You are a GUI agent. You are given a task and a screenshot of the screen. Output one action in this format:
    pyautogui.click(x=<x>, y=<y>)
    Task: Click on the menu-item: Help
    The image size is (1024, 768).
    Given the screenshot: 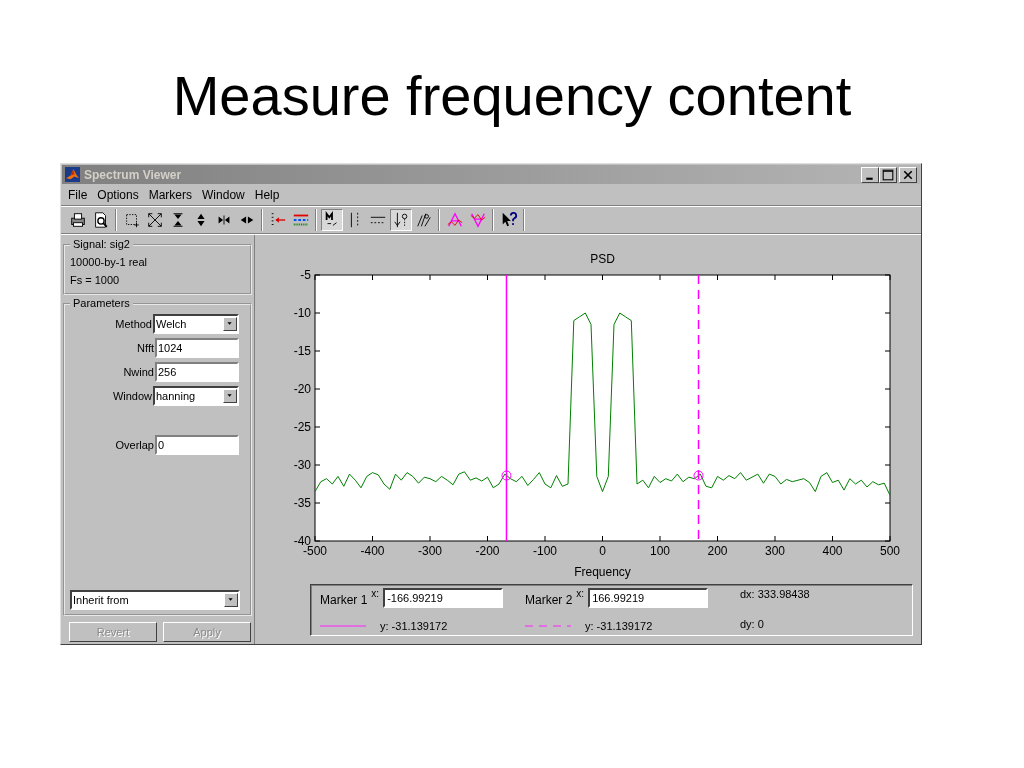 What is the action you would take?
    pyautogui.click(x=267, y=195)
    